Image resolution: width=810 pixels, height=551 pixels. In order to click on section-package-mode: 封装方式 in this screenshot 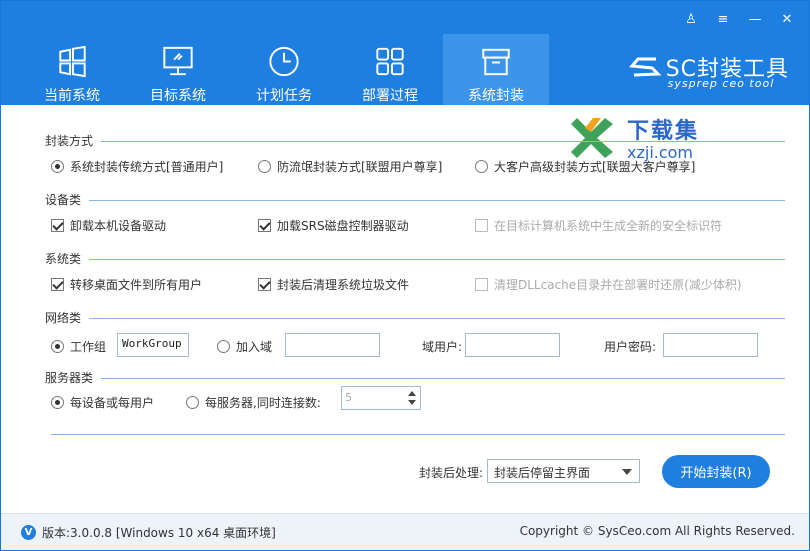, I will do `click(415, 140)`.